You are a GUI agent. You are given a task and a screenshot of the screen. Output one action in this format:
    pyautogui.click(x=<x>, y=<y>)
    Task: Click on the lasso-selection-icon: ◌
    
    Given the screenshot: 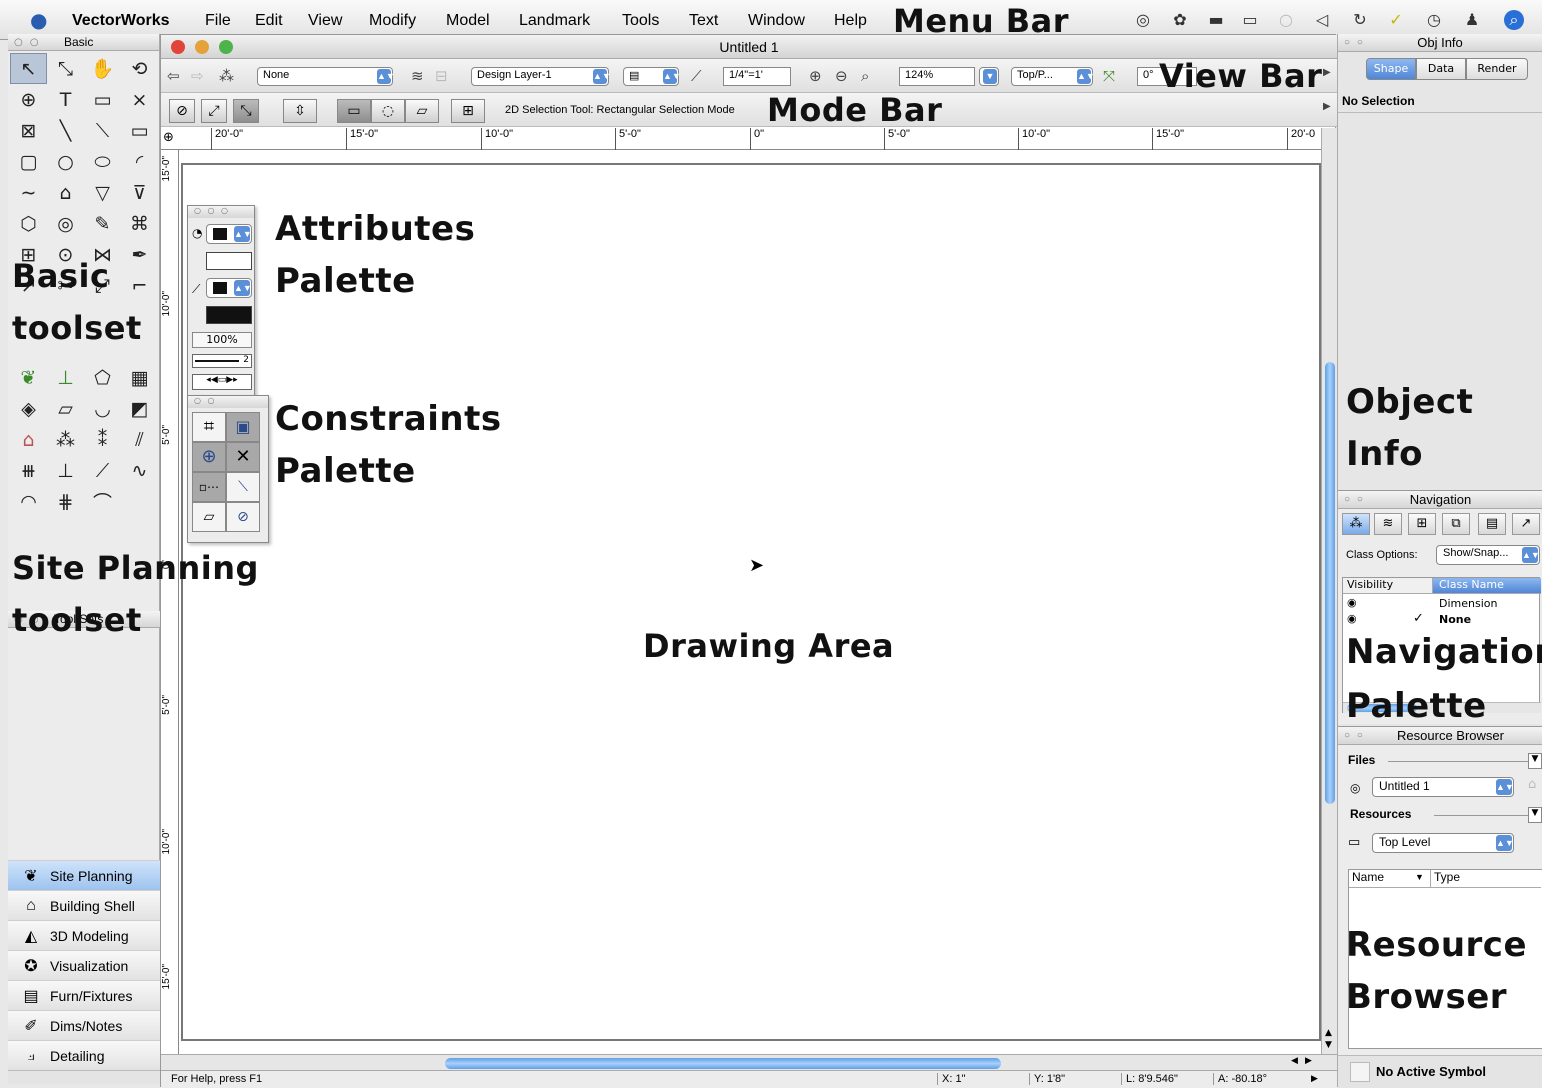 What is the action you would take?
    pyautogui.click(x=388, y=111)
    